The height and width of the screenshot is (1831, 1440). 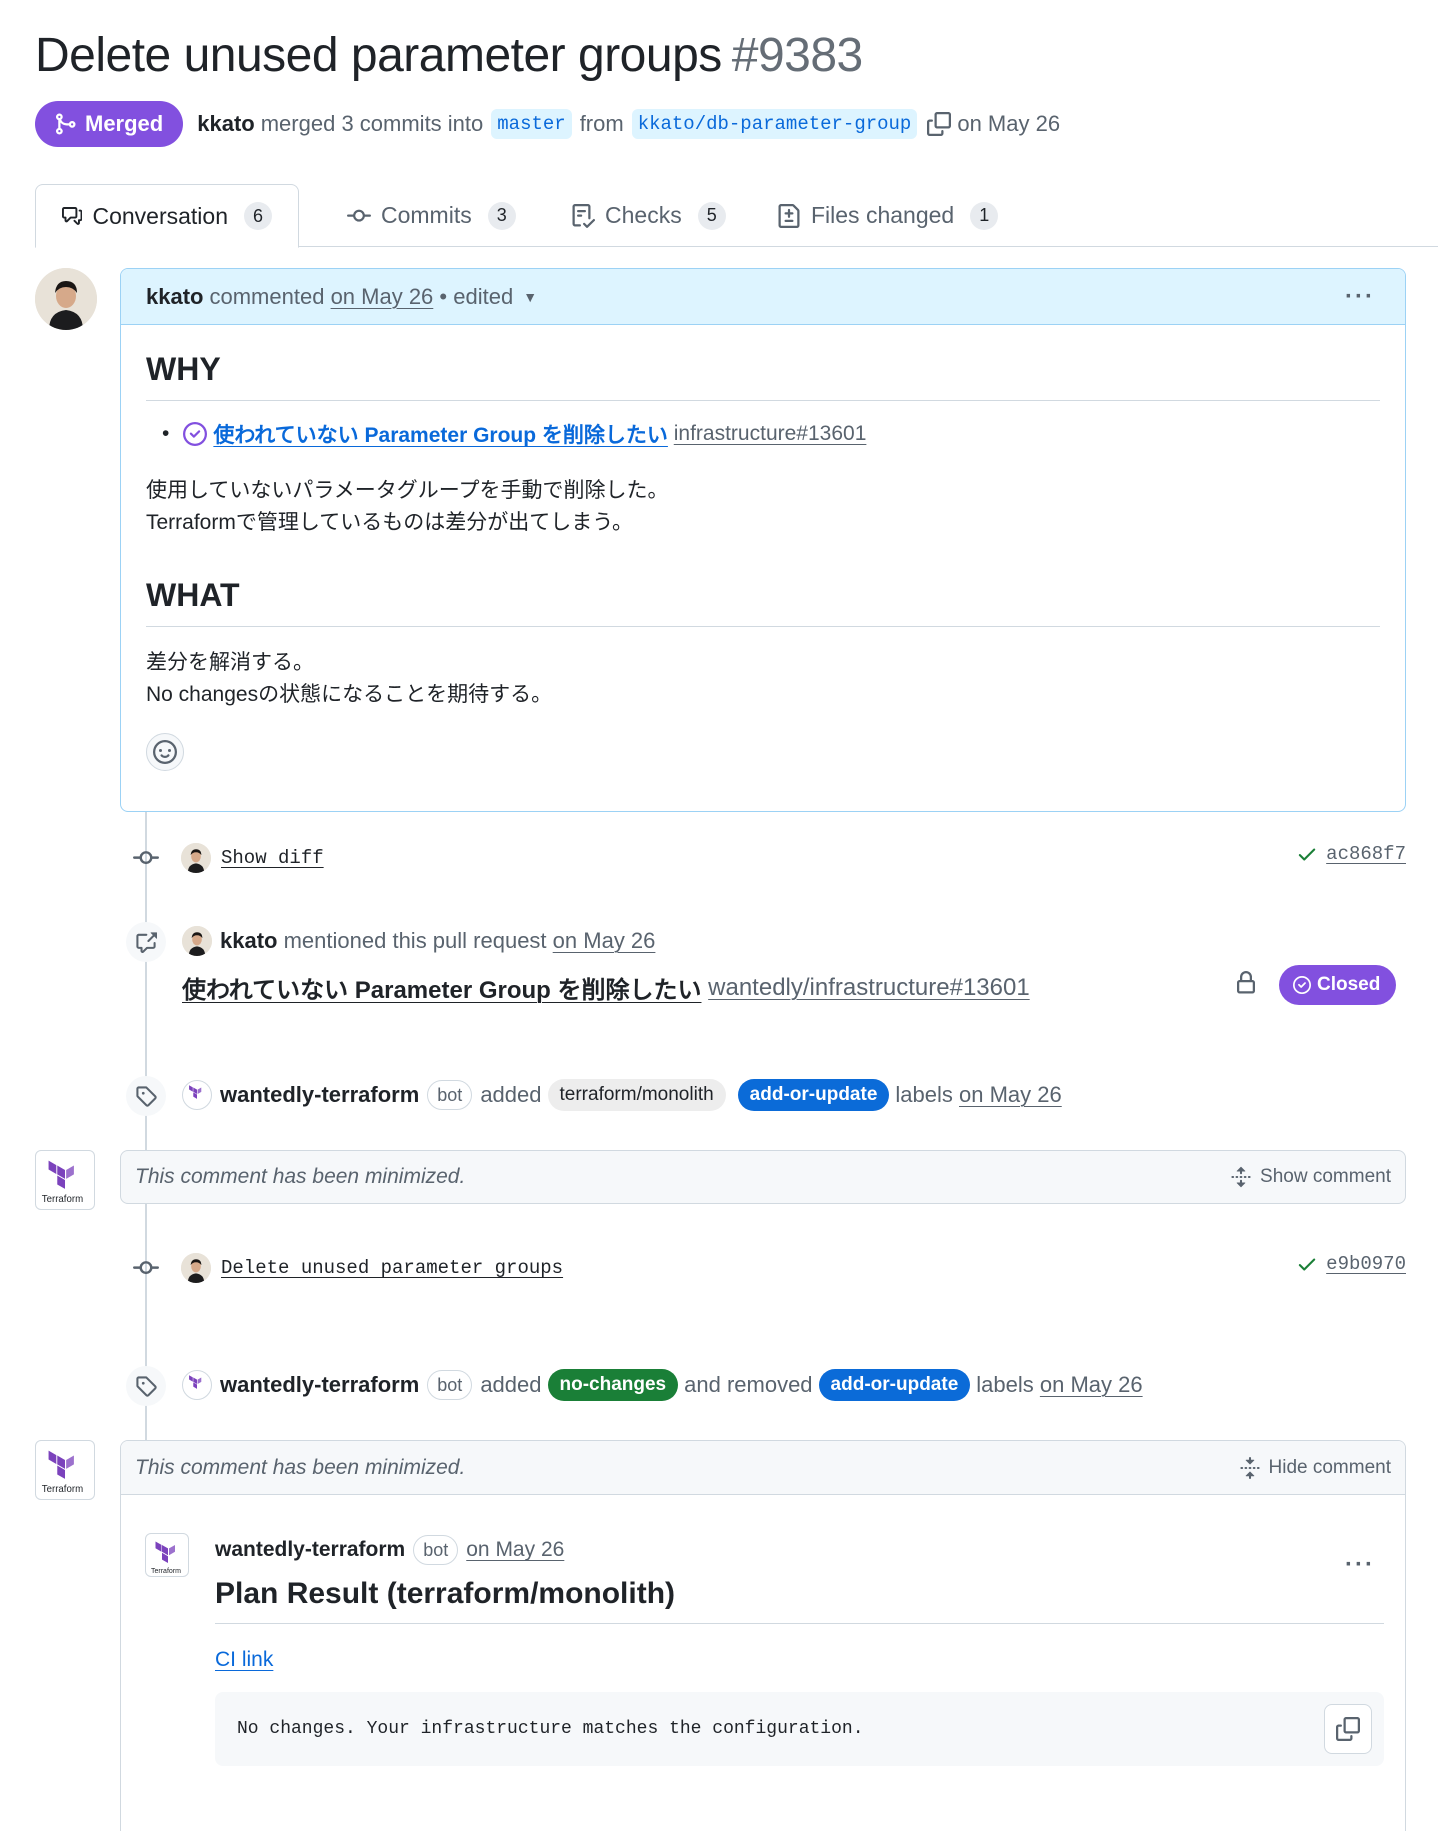 I want to click on commit-message-link: Show diff, so click(x=272, y=858).